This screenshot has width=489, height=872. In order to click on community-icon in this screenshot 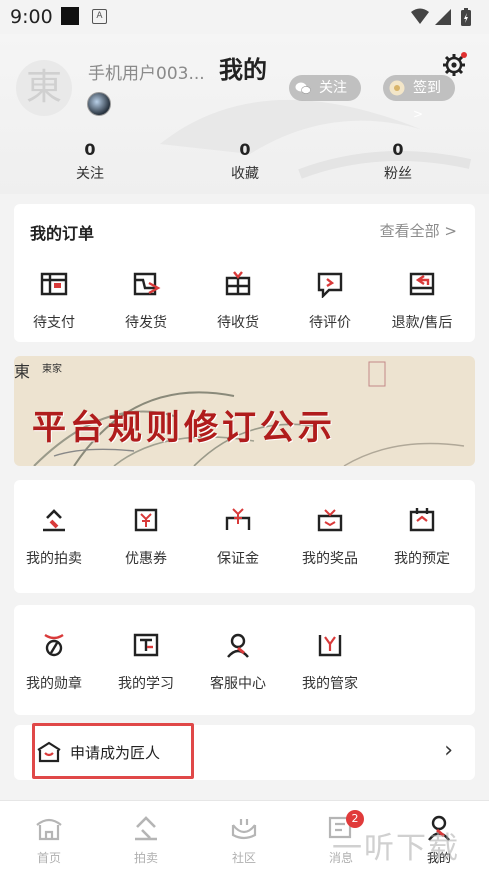, I will do `click(244, 829)`.